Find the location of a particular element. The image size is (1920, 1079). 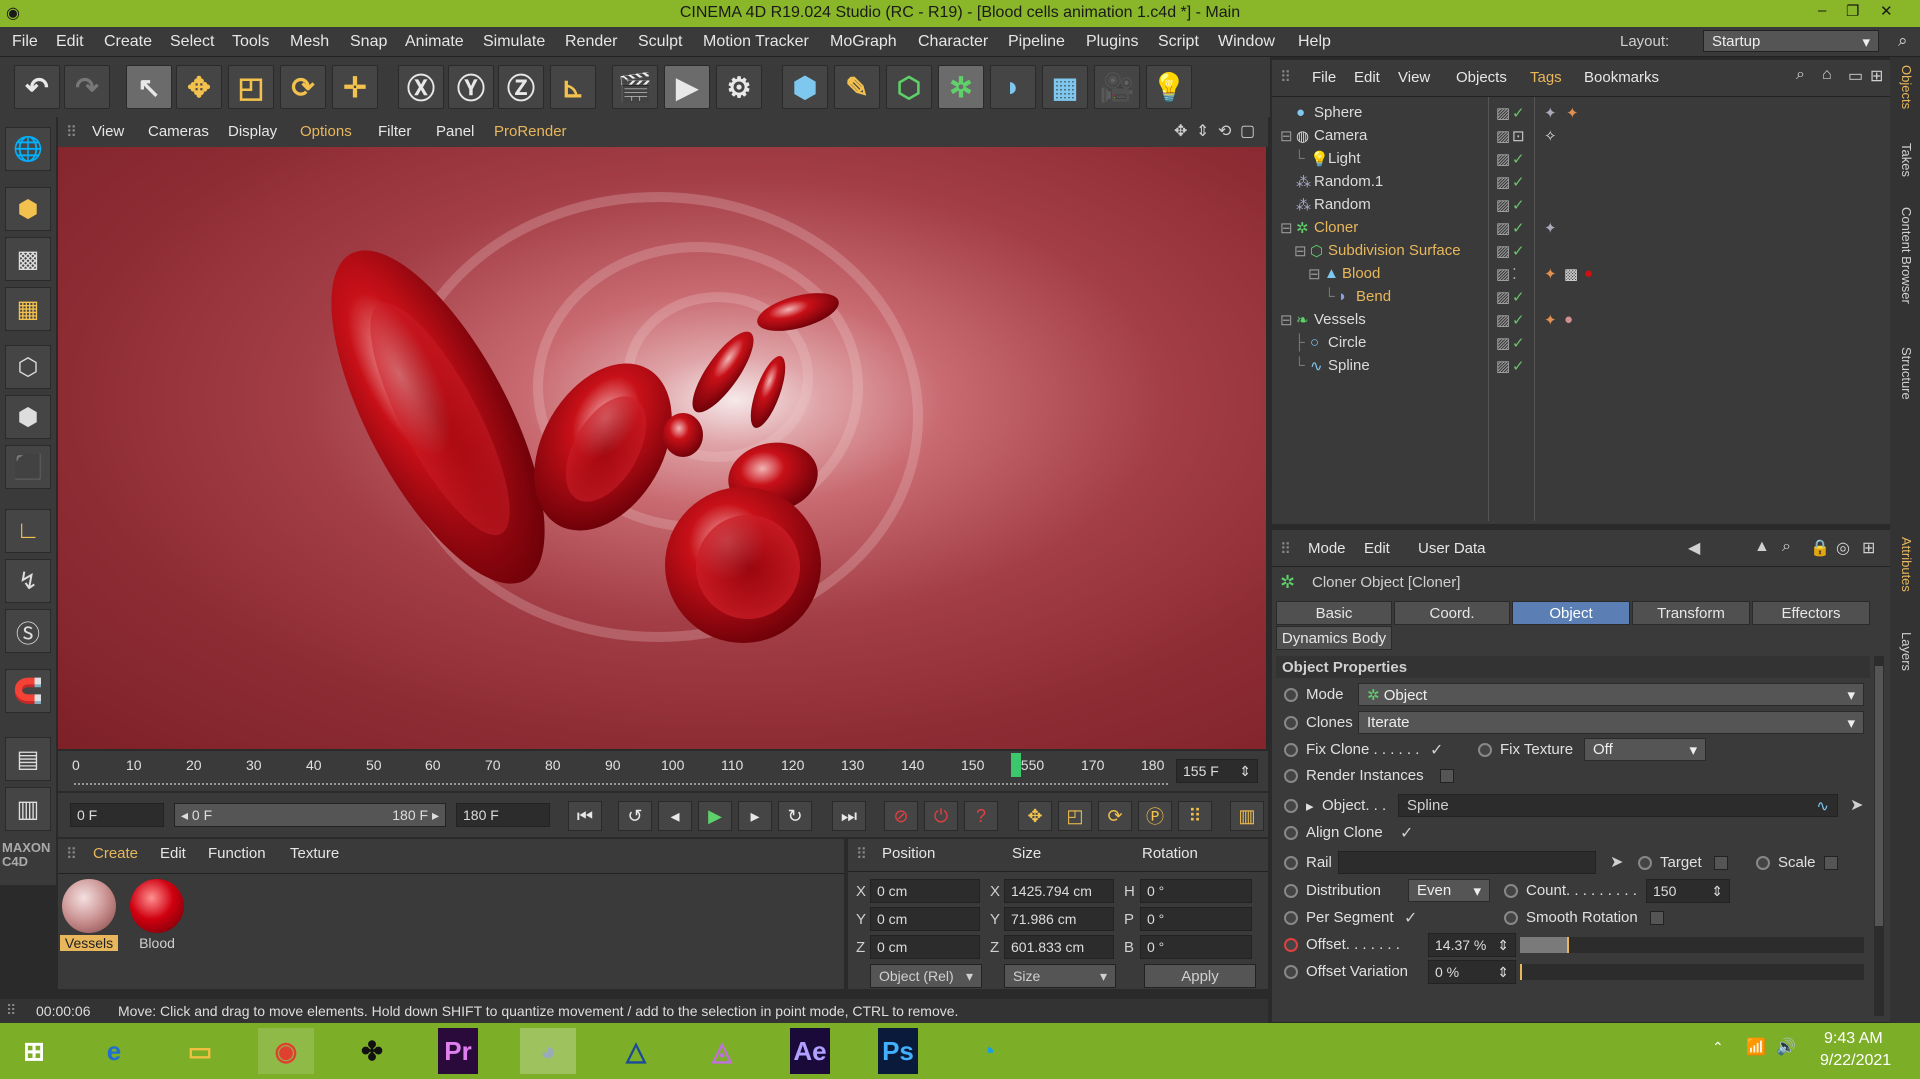

x-axis-icon: Ⓧ is located at coordinates (421, 87).